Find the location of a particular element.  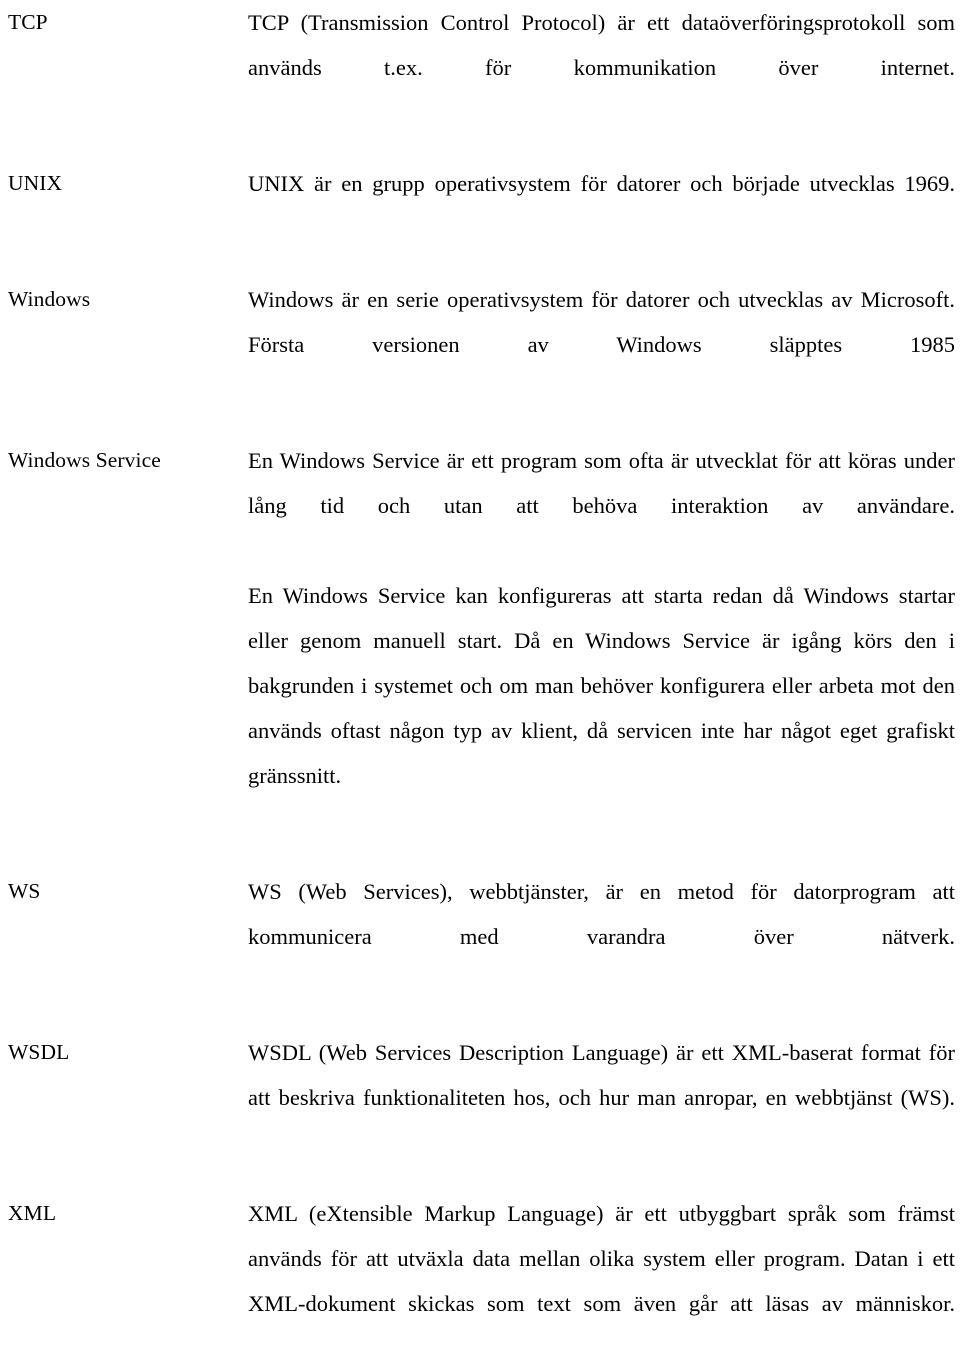

glossary-term-wsdl: WSDL is located at coordinates (39, 1052).